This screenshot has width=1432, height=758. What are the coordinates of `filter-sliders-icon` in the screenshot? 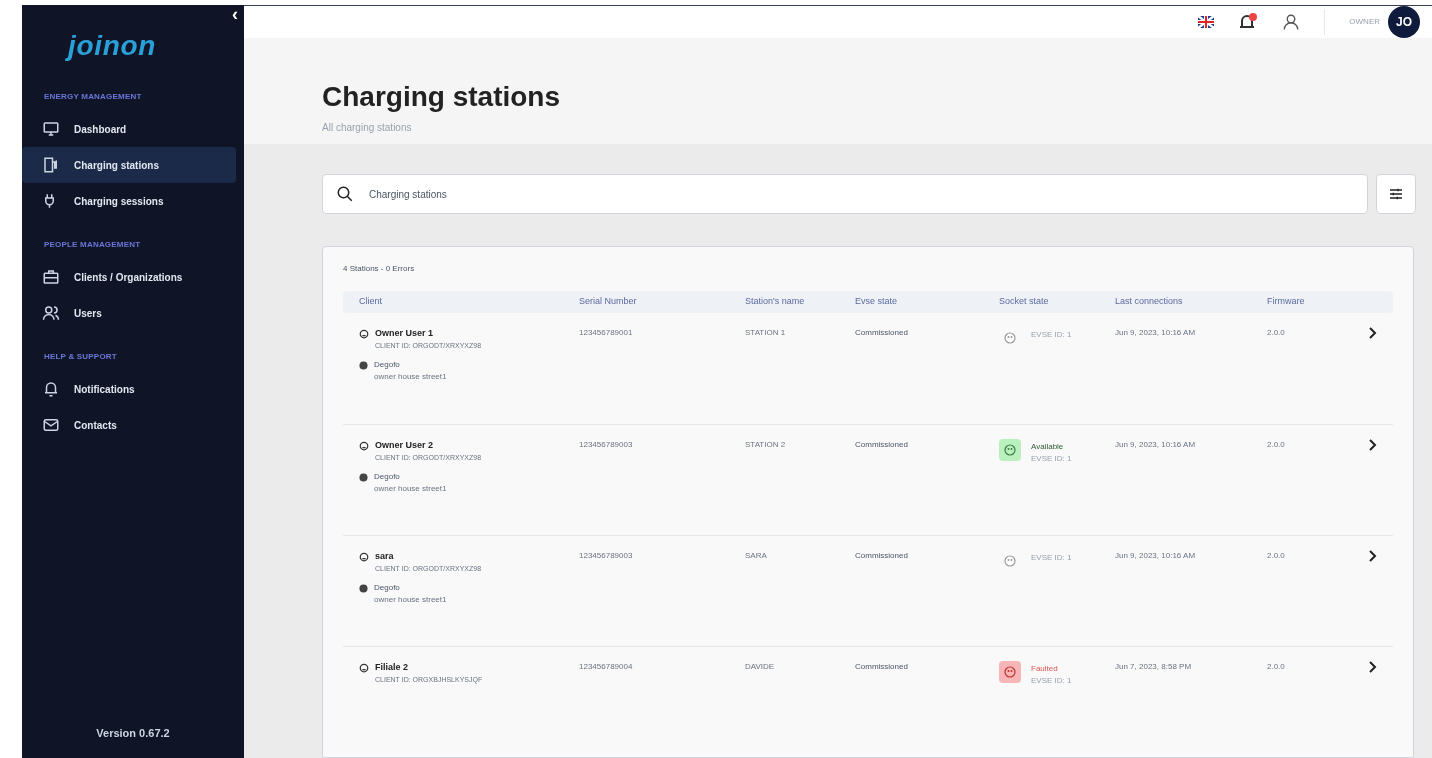 It's located at (1396, 194).